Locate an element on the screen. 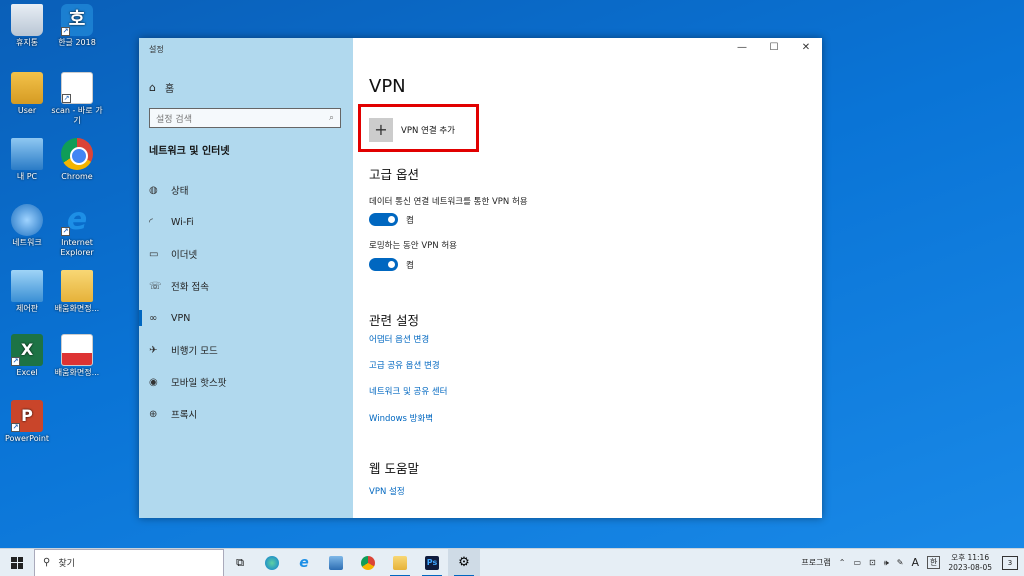 Image resolution: width=1024 pixels, height=576 pixels. desktop-icon-powerpoint: P ↗ PowerPoint is located at coordinates (27, 422).